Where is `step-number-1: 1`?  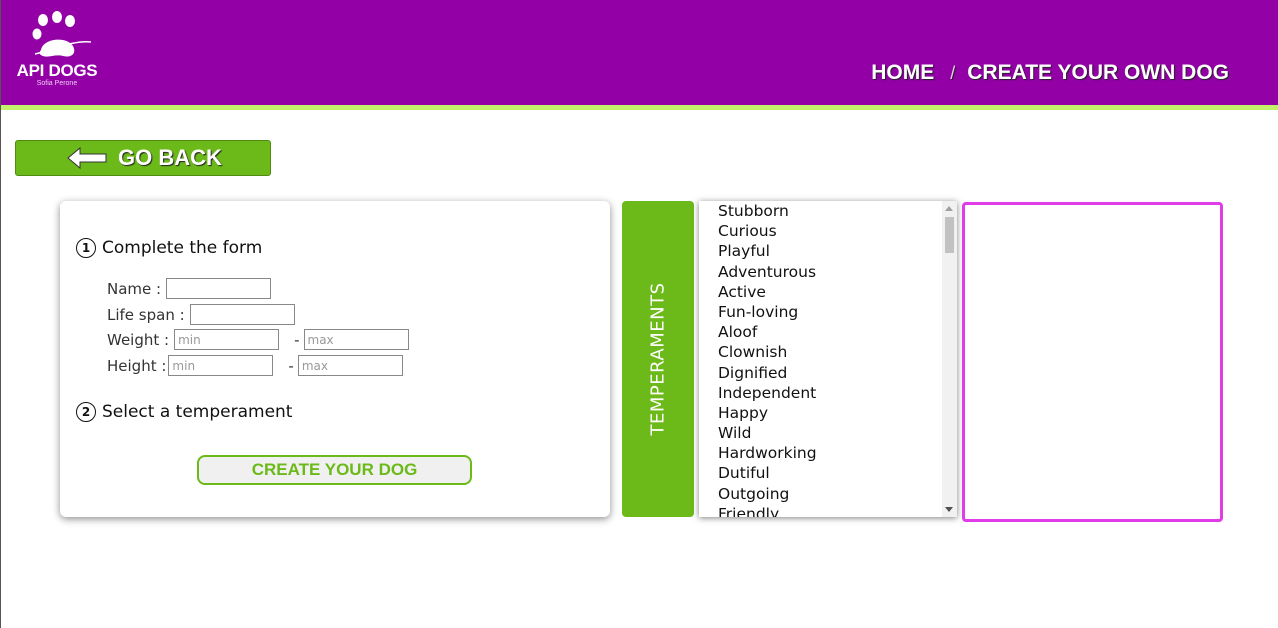
step-number-1: 1 is located at coordinates (86, 248).